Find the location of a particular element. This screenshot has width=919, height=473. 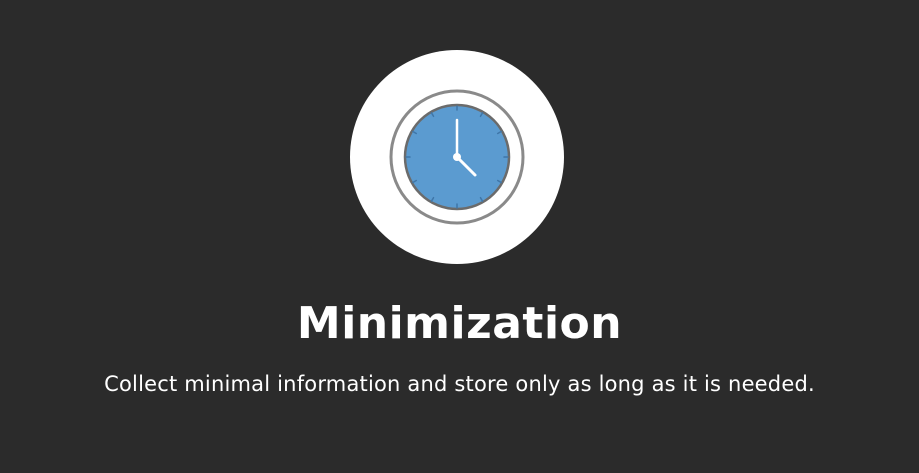

icon-badge is located at coordinates (457, 157).